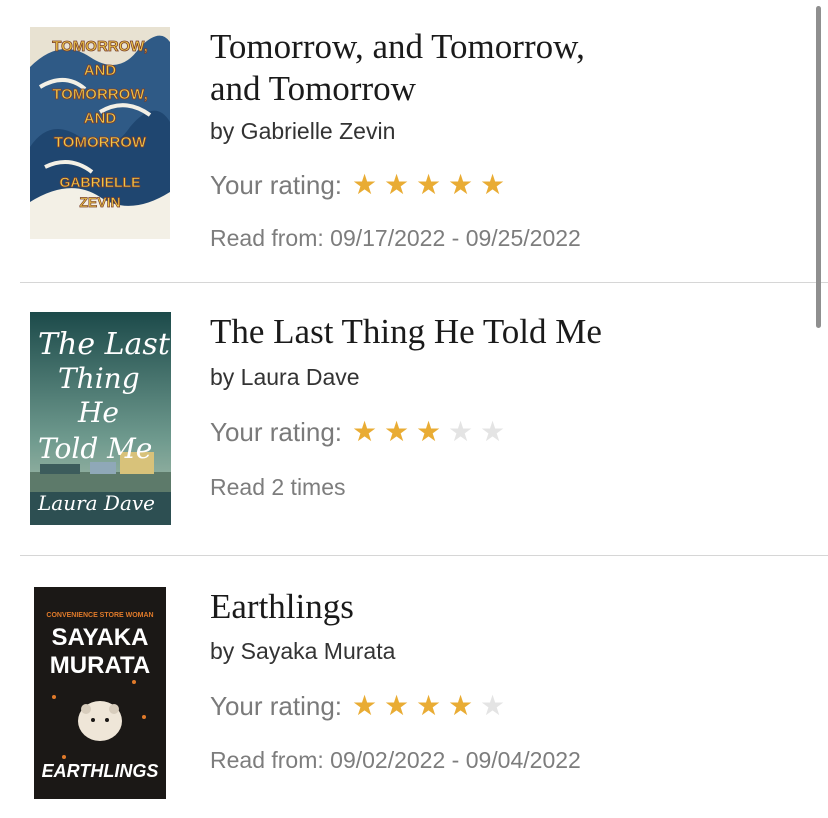 The image size is (828, 818). Describe the element at coordinates (100, 142) in the screenshot. I see `cover-title-line: TOMORROW` at that location.